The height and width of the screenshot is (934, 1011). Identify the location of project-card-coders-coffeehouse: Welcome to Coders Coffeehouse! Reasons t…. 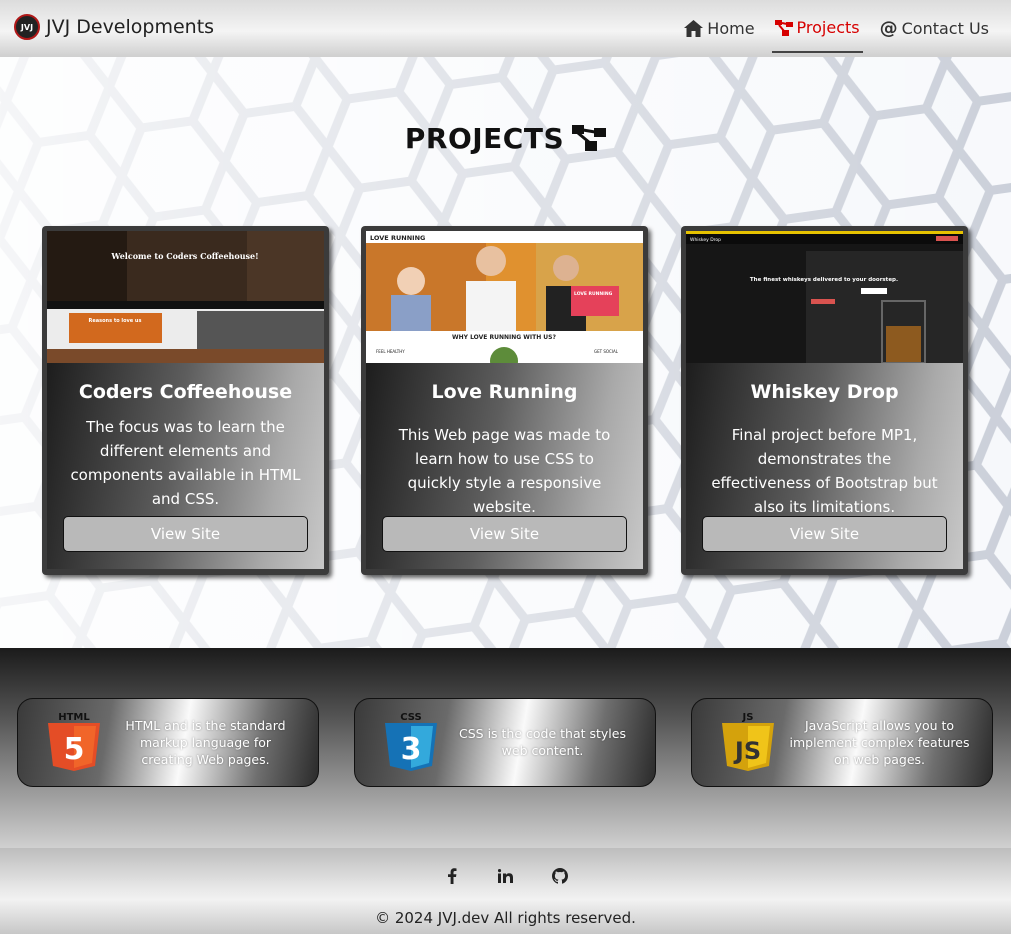
(185, 400).